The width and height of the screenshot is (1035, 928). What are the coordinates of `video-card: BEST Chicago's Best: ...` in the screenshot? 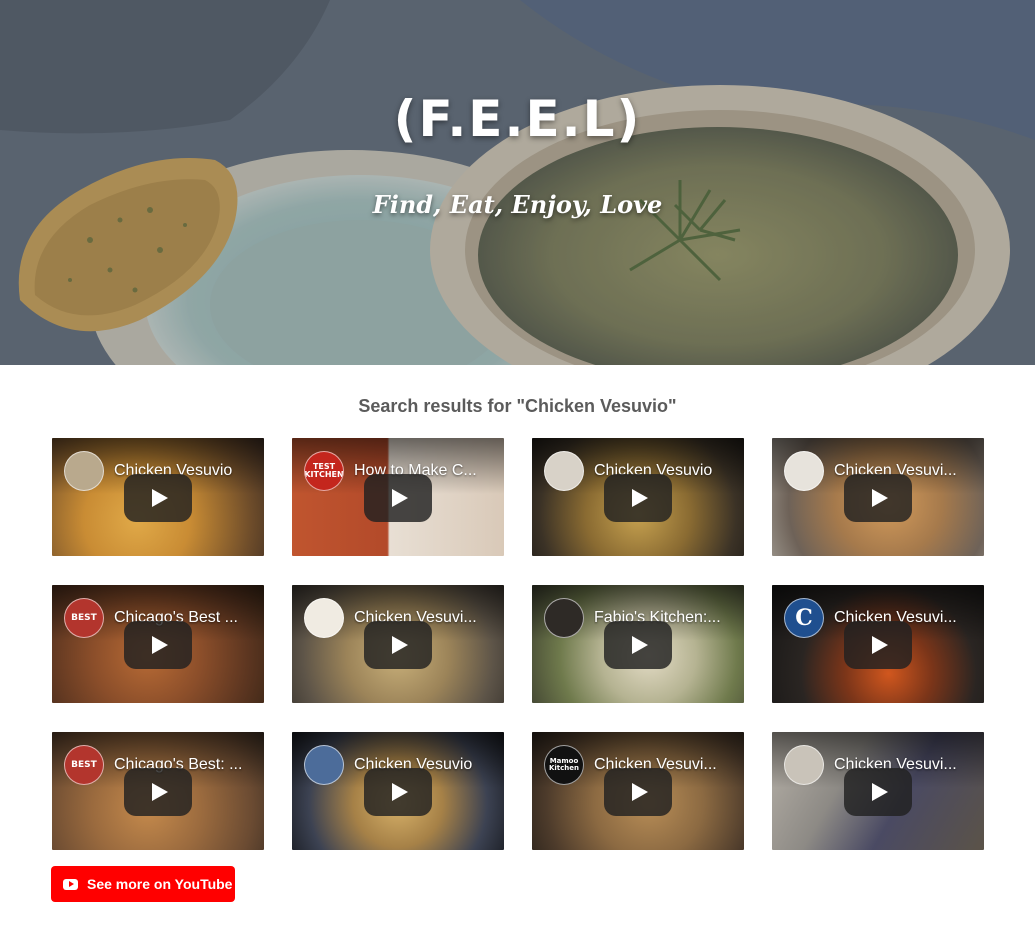 It's located at (158, 791).